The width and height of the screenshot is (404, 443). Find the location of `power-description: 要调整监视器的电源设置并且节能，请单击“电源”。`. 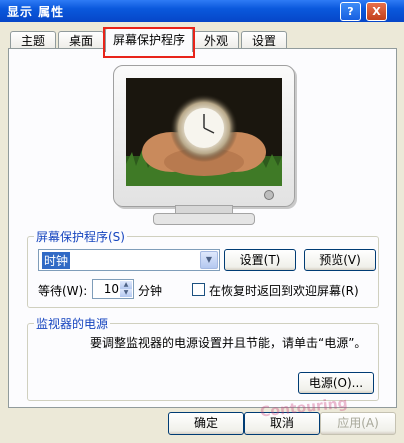

power-description: 要调整监视器的电源设置并且节能，请单击“电源”。 is located at coordinates (228, 343).